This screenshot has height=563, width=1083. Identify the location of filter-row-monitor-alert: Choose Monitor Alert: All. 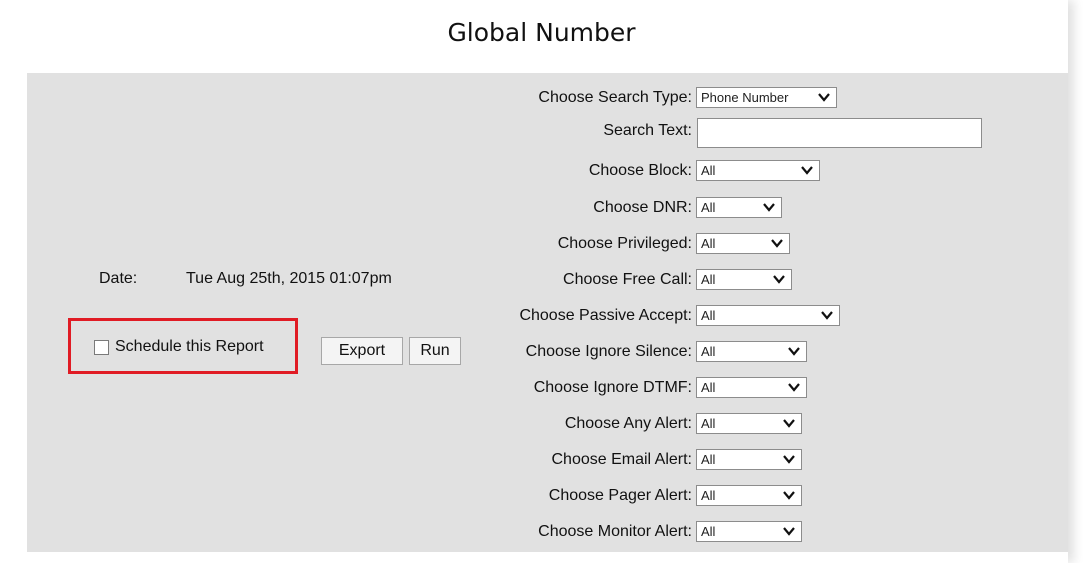
(547, 531).